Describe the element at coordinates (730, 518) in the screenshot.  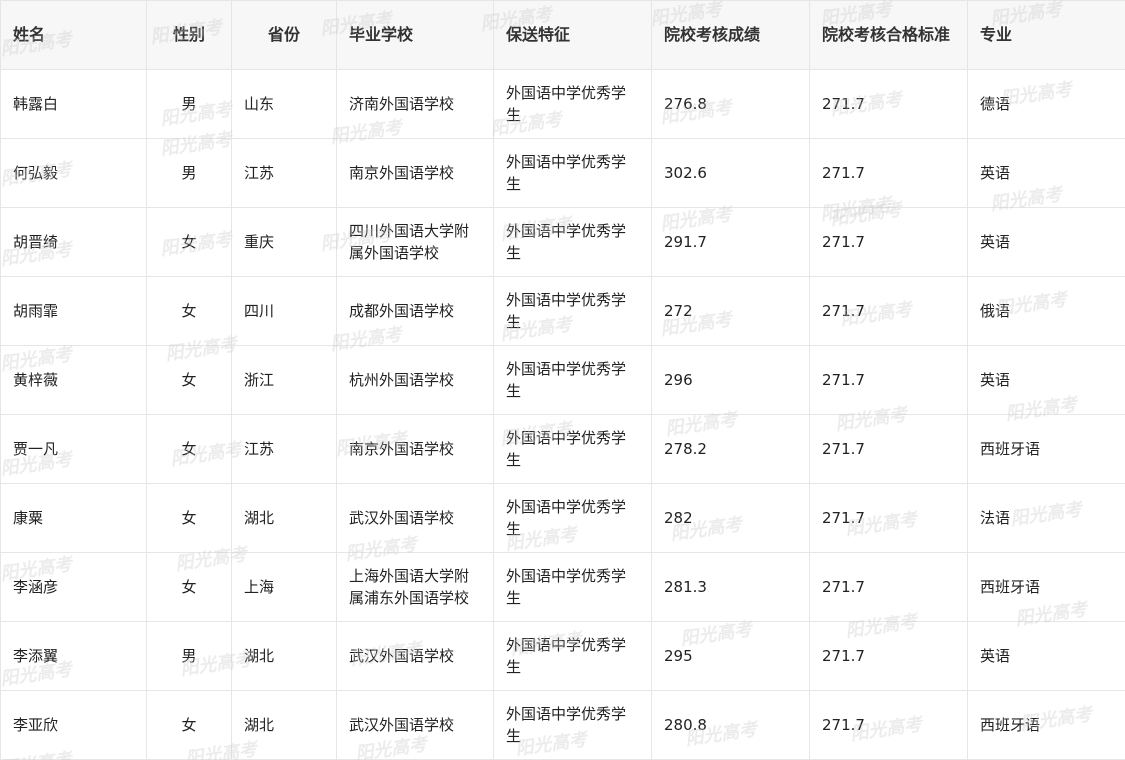
I see `cell-score: 282` at that location.